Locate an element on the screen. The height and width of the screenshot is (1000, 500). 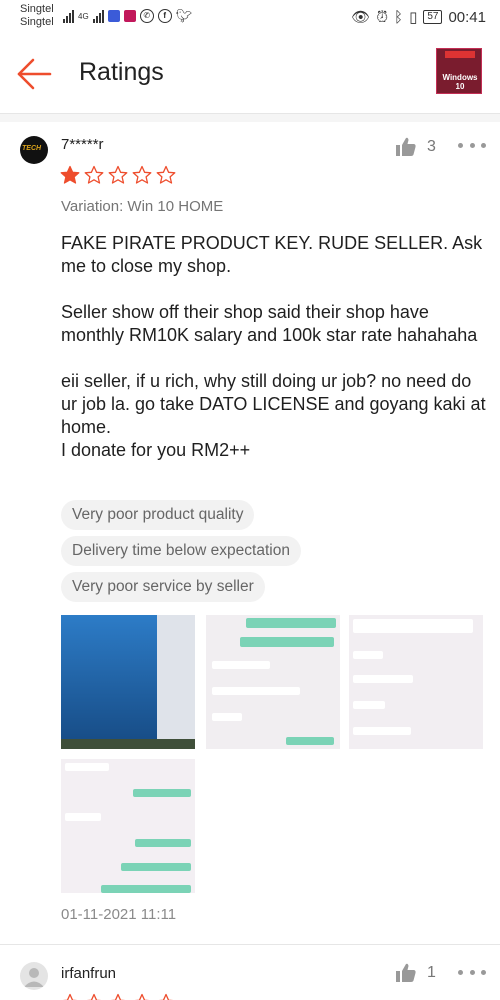
review-divider is located at coordinates (250, 944).